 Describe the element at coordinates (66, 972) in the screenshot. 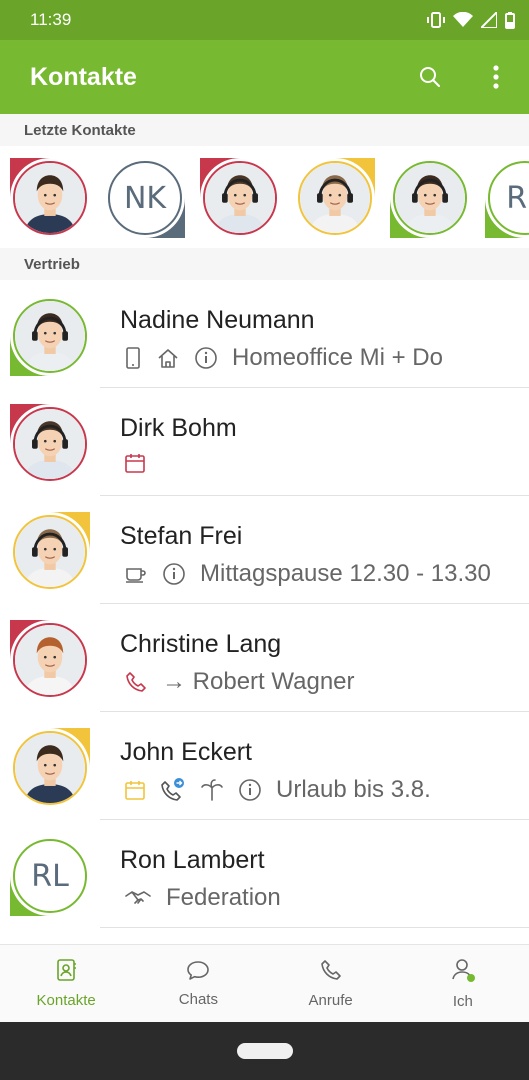

I see `contacts-icon` at that location.